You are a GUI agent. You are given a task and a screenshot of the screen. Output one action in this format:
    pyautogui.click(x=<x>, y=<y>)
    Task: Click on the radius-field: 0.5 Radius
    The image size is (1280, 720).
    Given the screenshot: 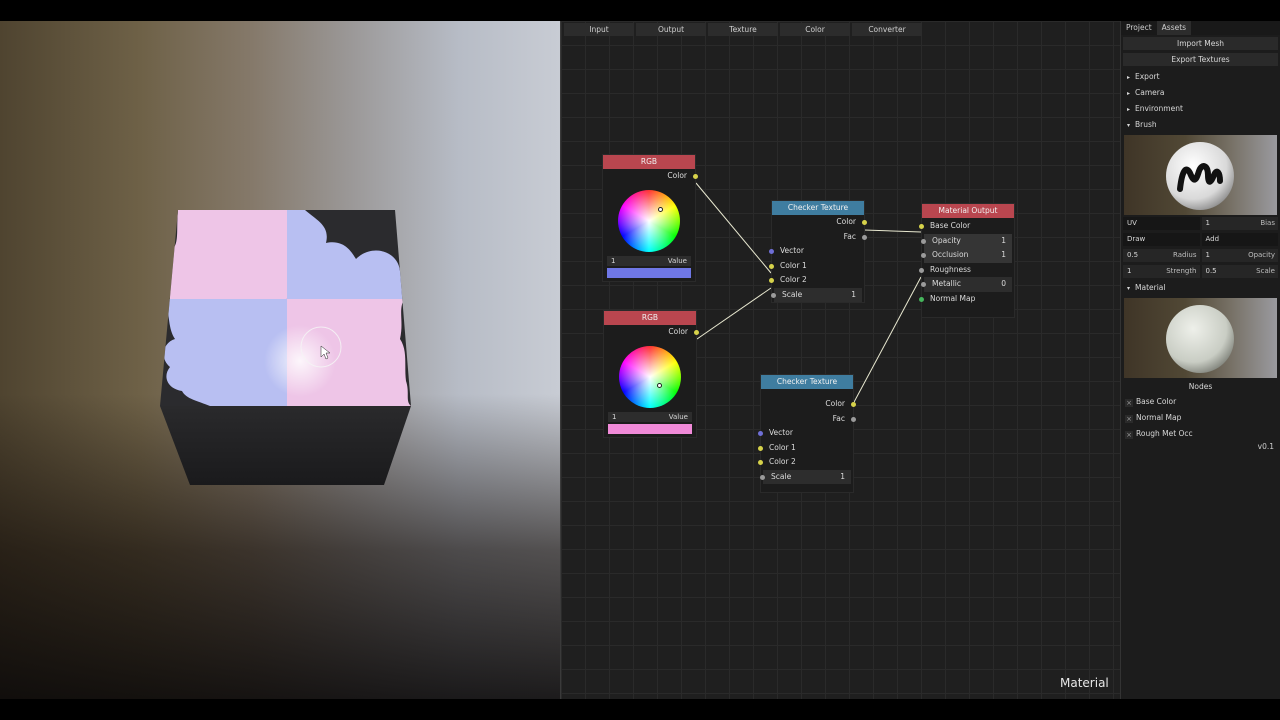 What is the action you would take?
    pyautogui.click(x=1161, y=255)
    